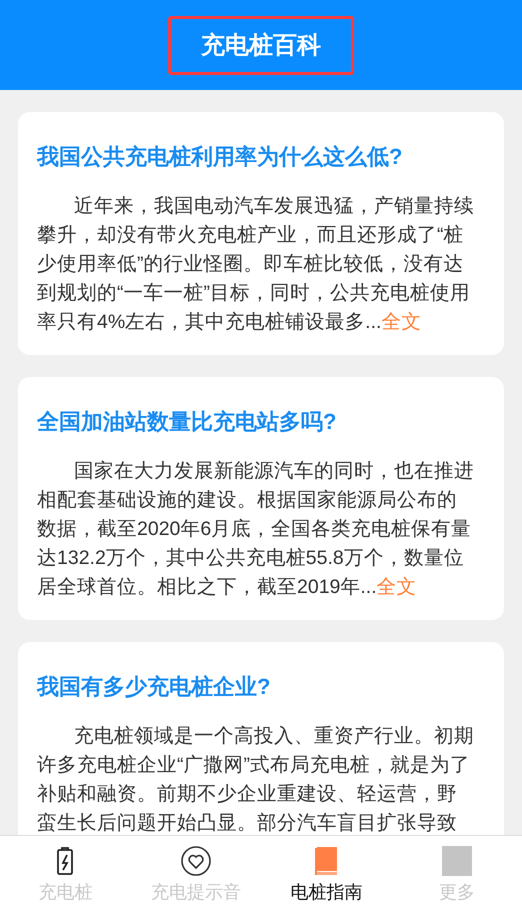  I want to click on article-title: 全国加油站数量比充电站多吗?, so click(265, 422).